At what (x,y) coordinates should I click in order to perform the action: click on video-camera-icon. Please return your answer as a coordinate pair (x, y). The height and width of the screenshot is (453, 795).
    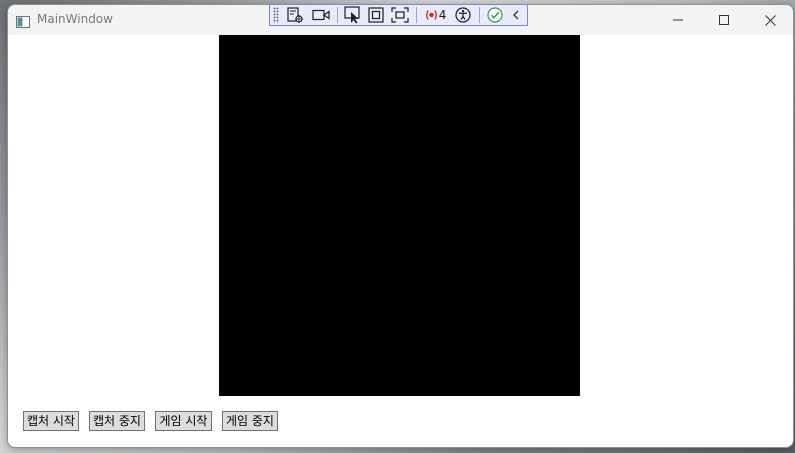
    Looking at the image, I should click on (321, 15).